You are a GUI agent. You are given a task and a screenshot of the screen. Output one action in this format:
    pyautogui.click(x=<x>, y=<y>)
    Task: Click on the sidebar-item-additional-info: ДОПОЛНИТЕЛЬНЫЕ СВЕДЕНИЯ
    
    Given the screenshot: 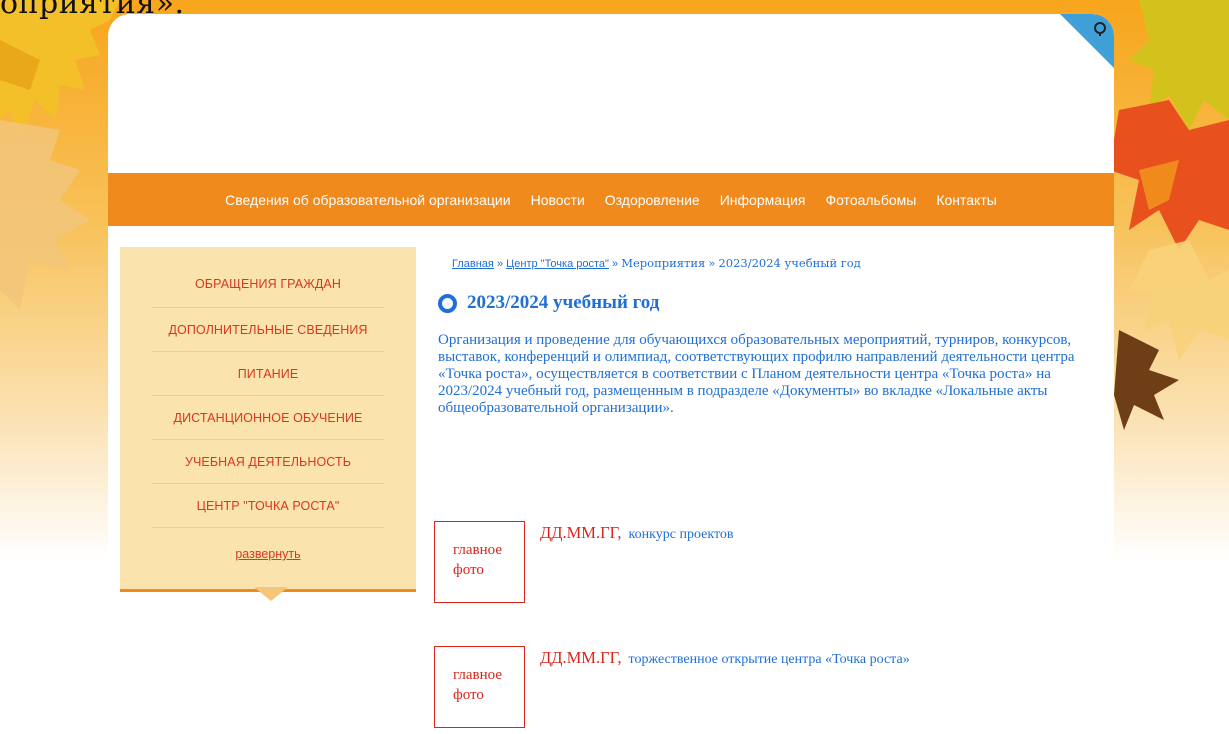 What is the action you would take?
    pyautogui.click(x=268, y=330)
    